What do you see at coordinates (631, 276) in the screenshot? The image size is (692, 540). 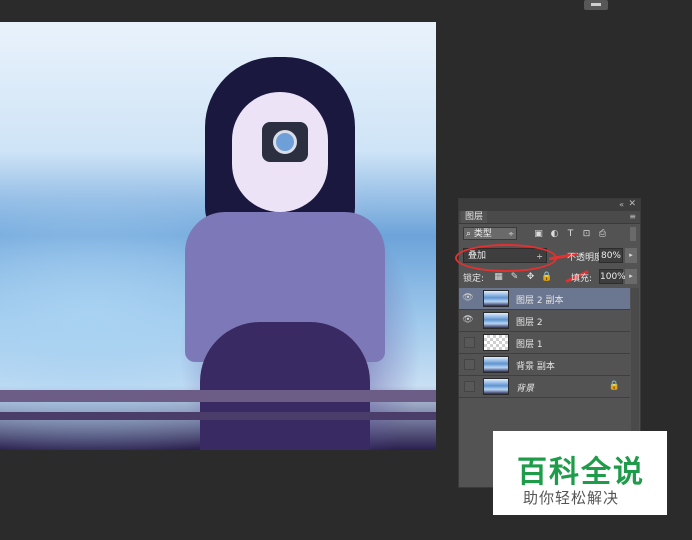 I see `fill-slider-button: ▸` at bounding box center [631, 276].